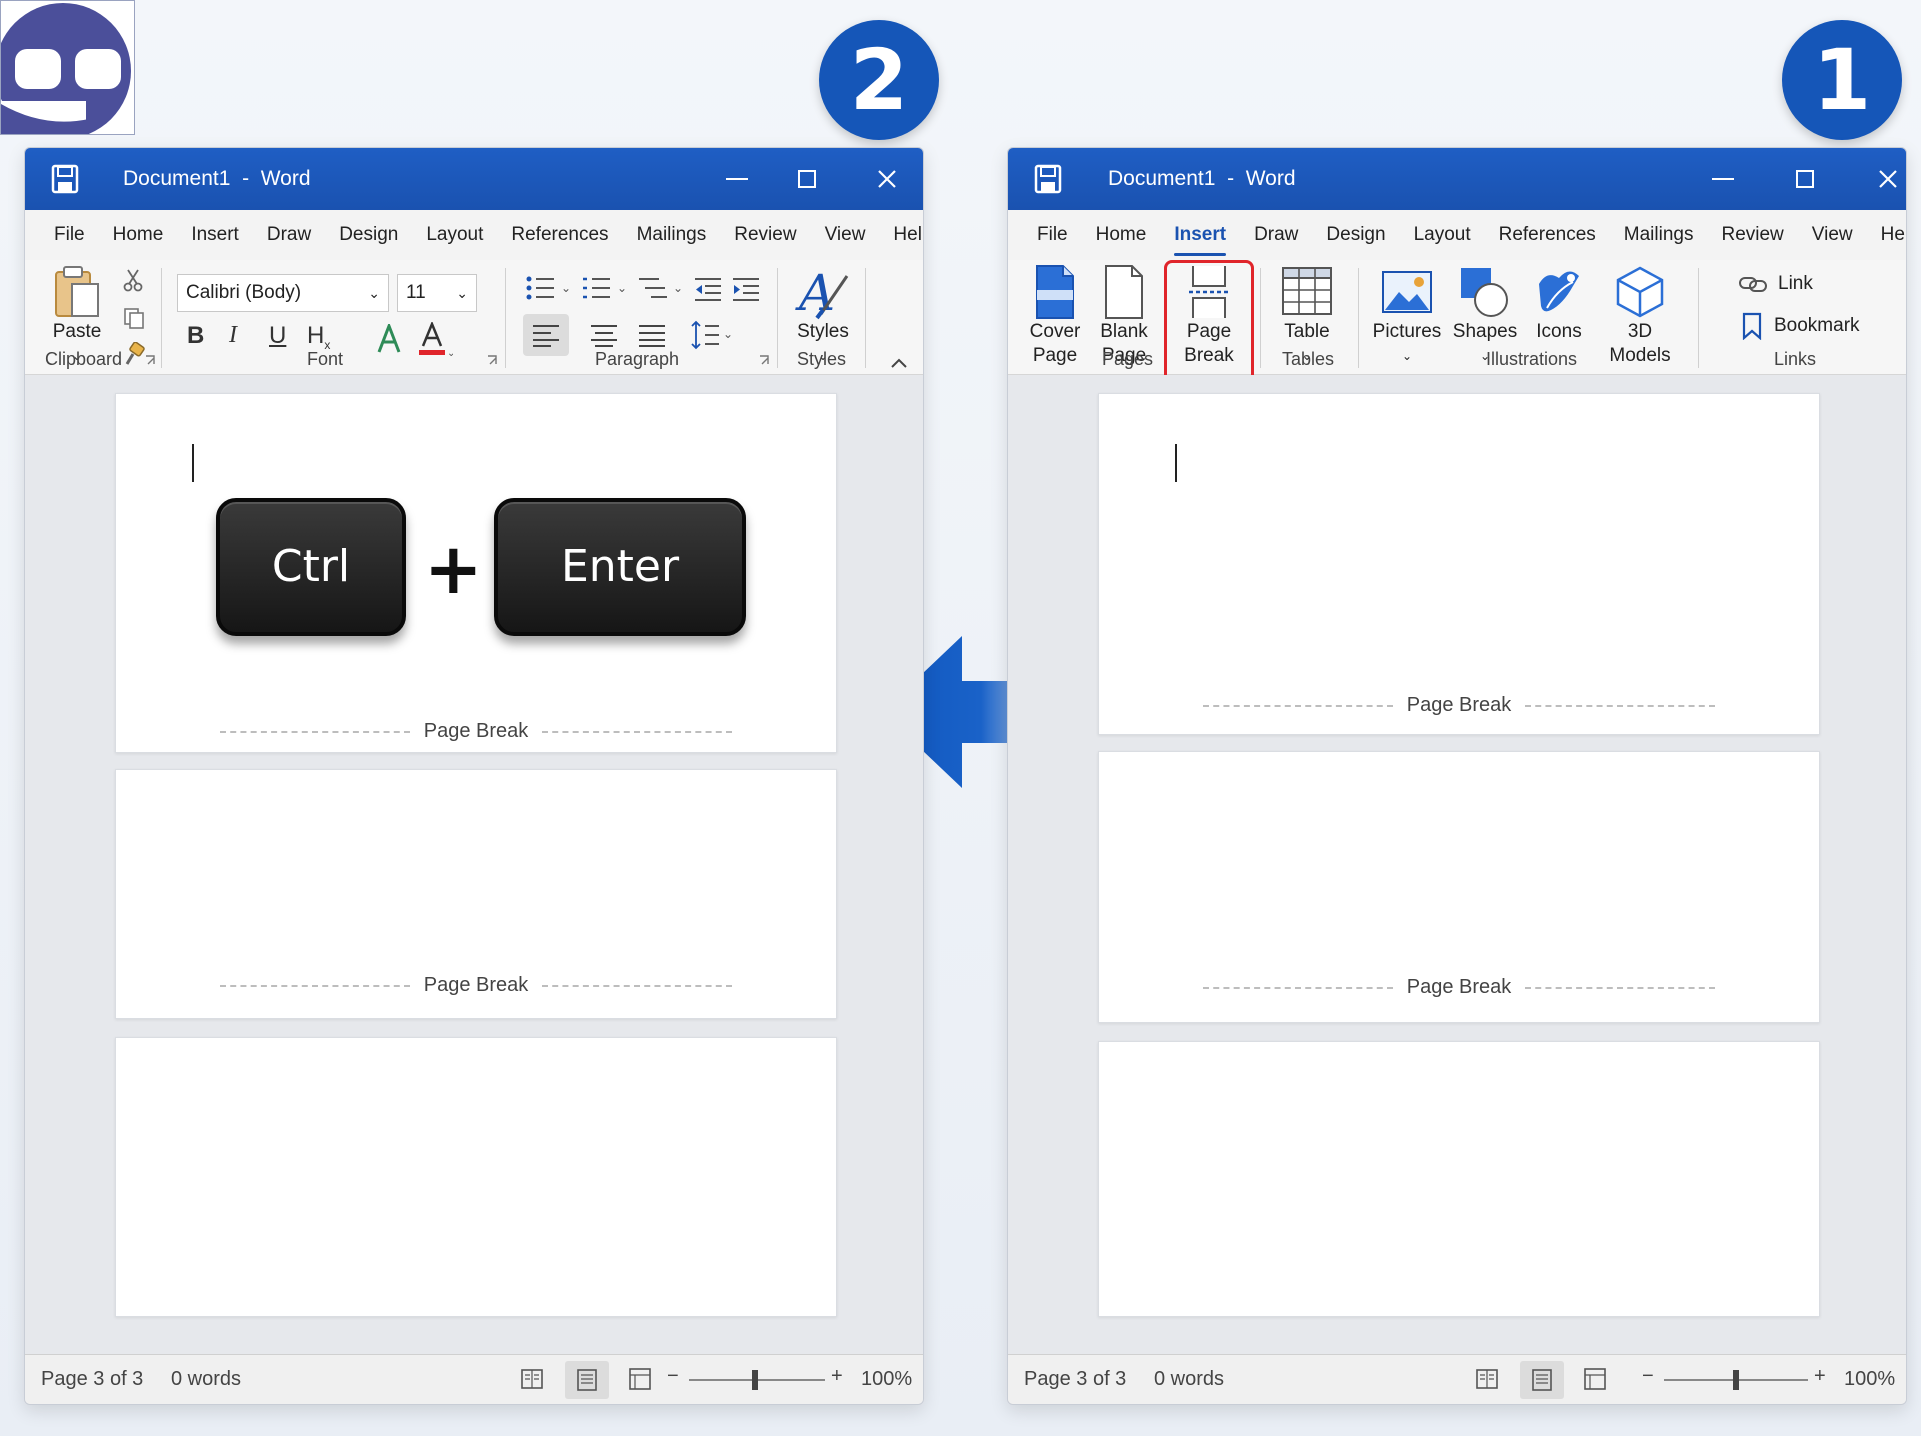 The height and width of the screenshot is (1436, 1921). Describe the element at coordinates (277, 336) in the screenshot. I see `underline-button: U` at that location.